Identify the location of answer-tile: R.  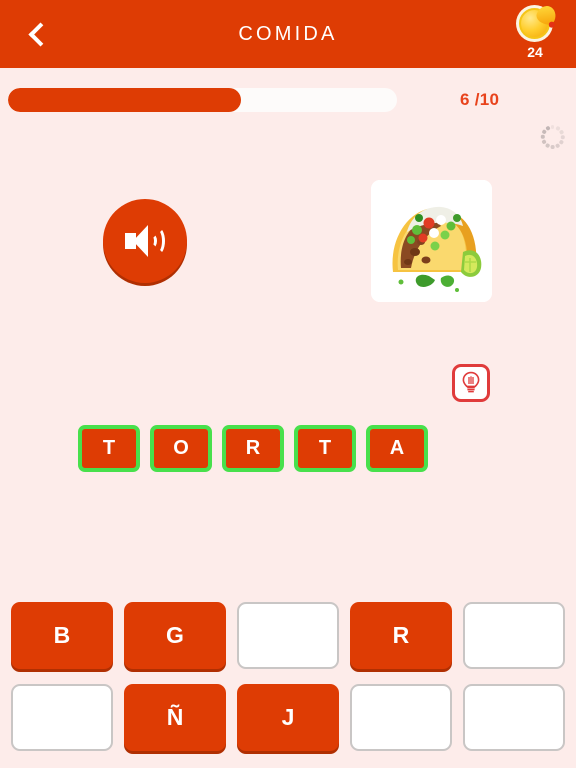
(253, 448).